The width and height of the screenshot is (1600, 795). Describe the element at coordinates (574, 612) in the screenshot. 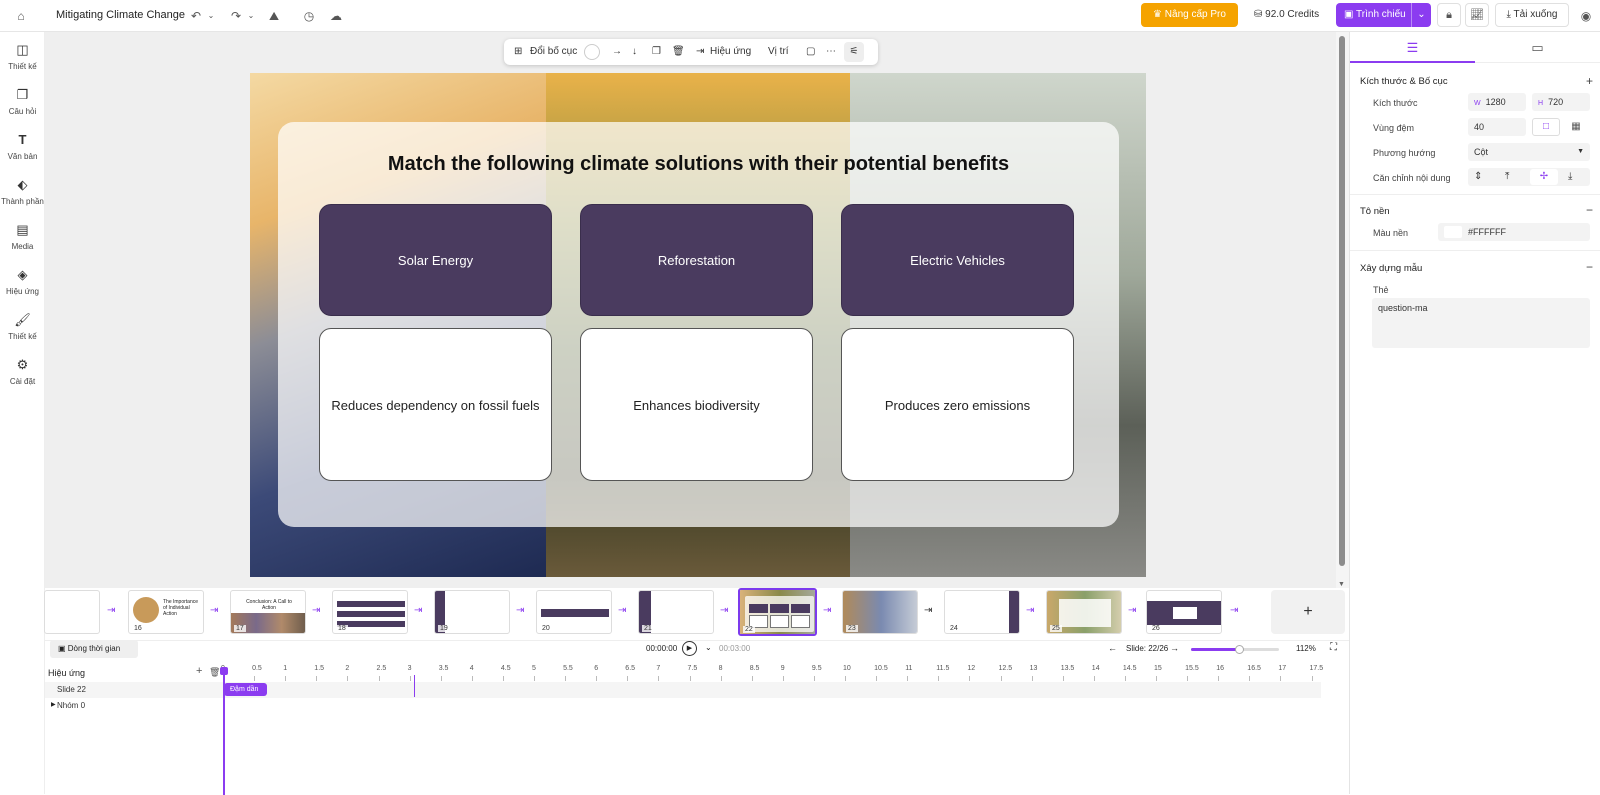

I see `slide-thumbnail: 20` at that location.